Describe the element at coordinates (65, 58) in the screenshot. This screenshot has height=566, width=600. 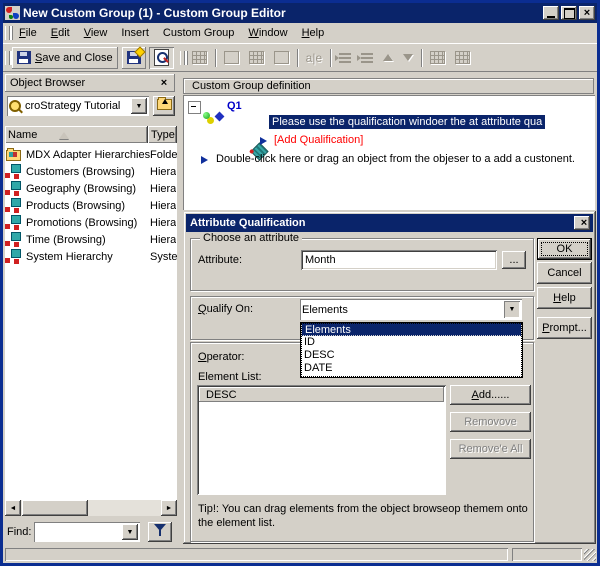
I see `save-and-close-button: Save and Close` at that location.